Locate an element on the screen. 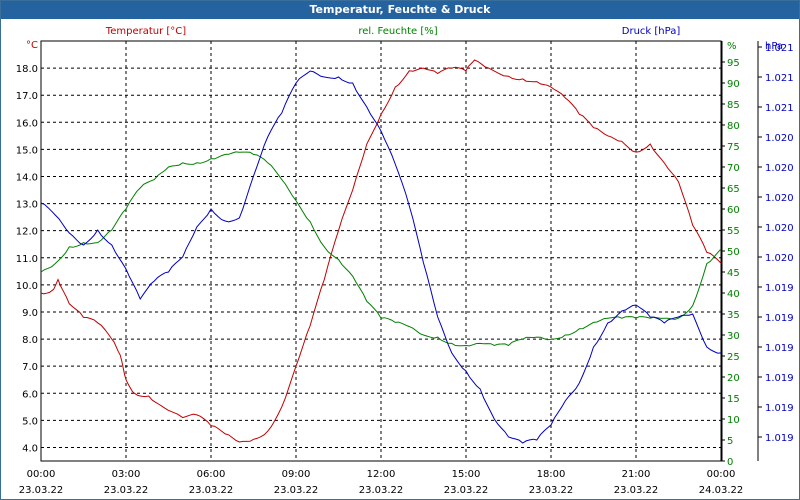 The height and width of the screenshot is (500, 800). humidity-tick-label: 10 is located at coordinates (733, 420).